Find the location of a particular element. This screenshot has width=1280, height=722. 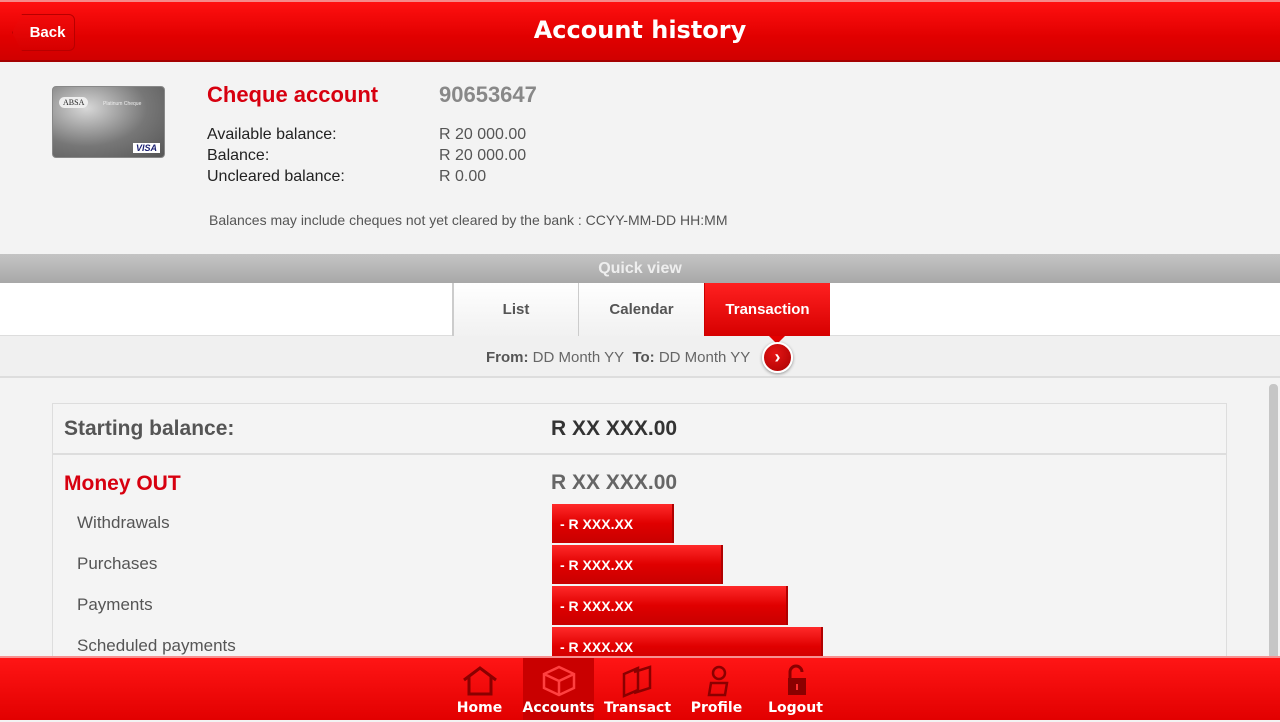

money-out-label: Money OUT is located at coordinates (122, 483).